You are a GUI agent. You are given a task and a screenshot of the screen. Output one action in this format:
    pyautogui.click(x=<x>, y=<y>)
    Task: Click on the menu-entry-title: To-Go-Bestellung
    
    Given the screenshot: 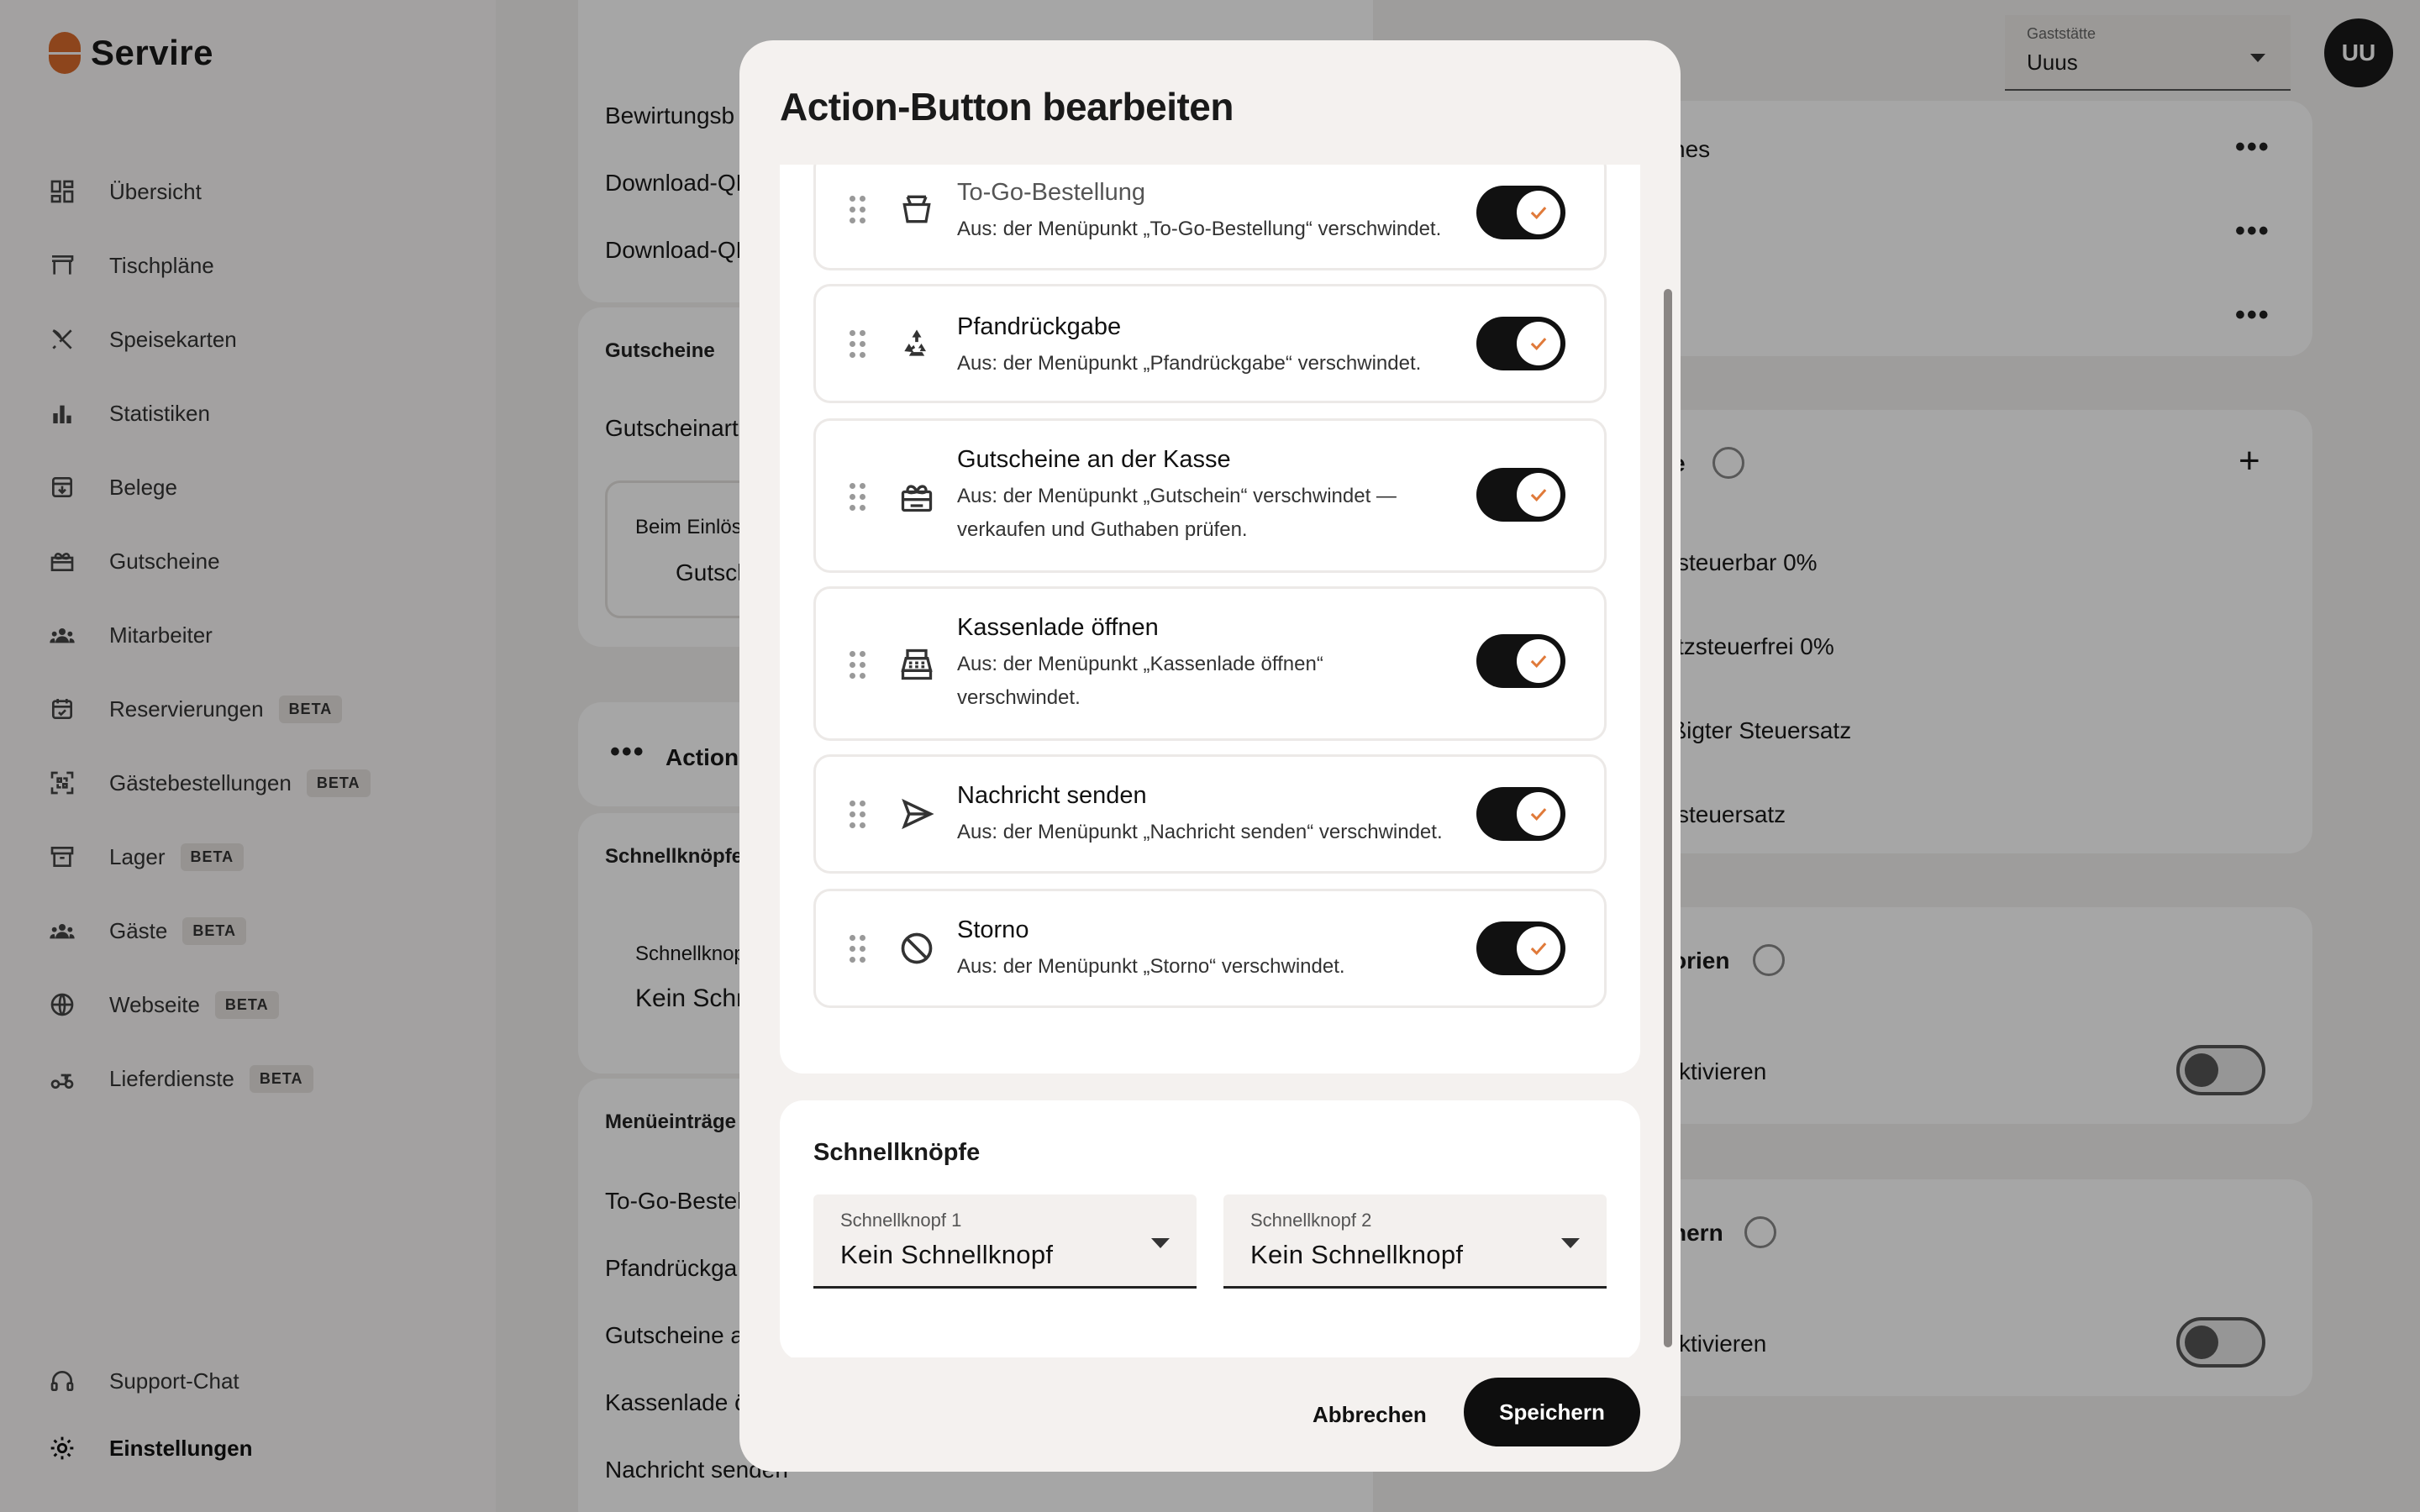 What is the action you would take?
    pyautogui.click(x=1051, y=192)
    